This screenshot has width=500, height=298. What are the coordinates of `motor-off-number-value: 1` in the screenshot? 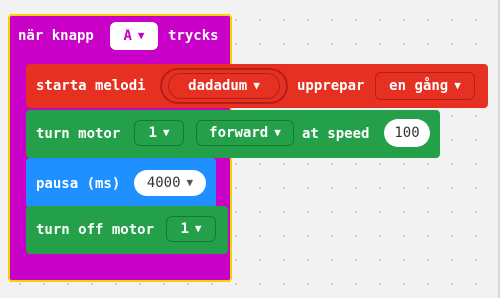 It's located at (184, 229).